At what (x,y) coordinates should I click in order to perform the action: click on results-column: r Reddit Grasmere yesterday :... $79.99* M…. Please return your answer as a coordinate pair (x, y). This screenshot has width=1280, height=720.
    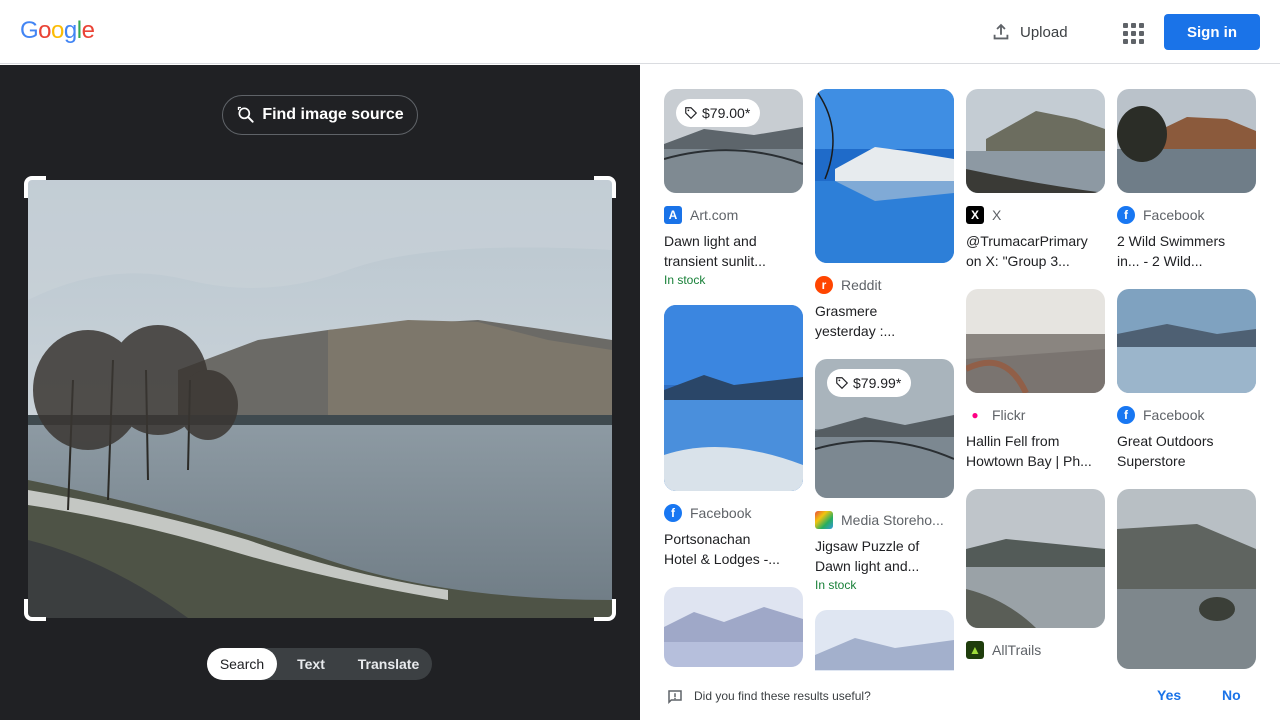
    Looking at the image, I should click on (884, 380).